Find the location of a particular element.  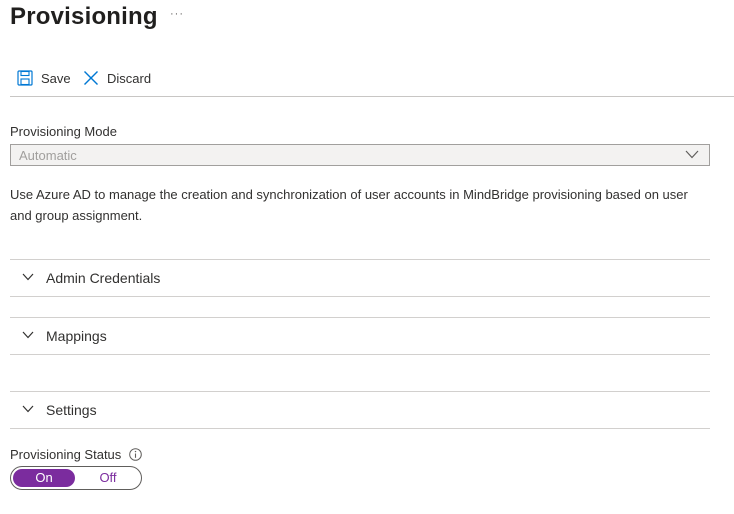

more-options-icon: ··· is located at coordinates (177, 14).